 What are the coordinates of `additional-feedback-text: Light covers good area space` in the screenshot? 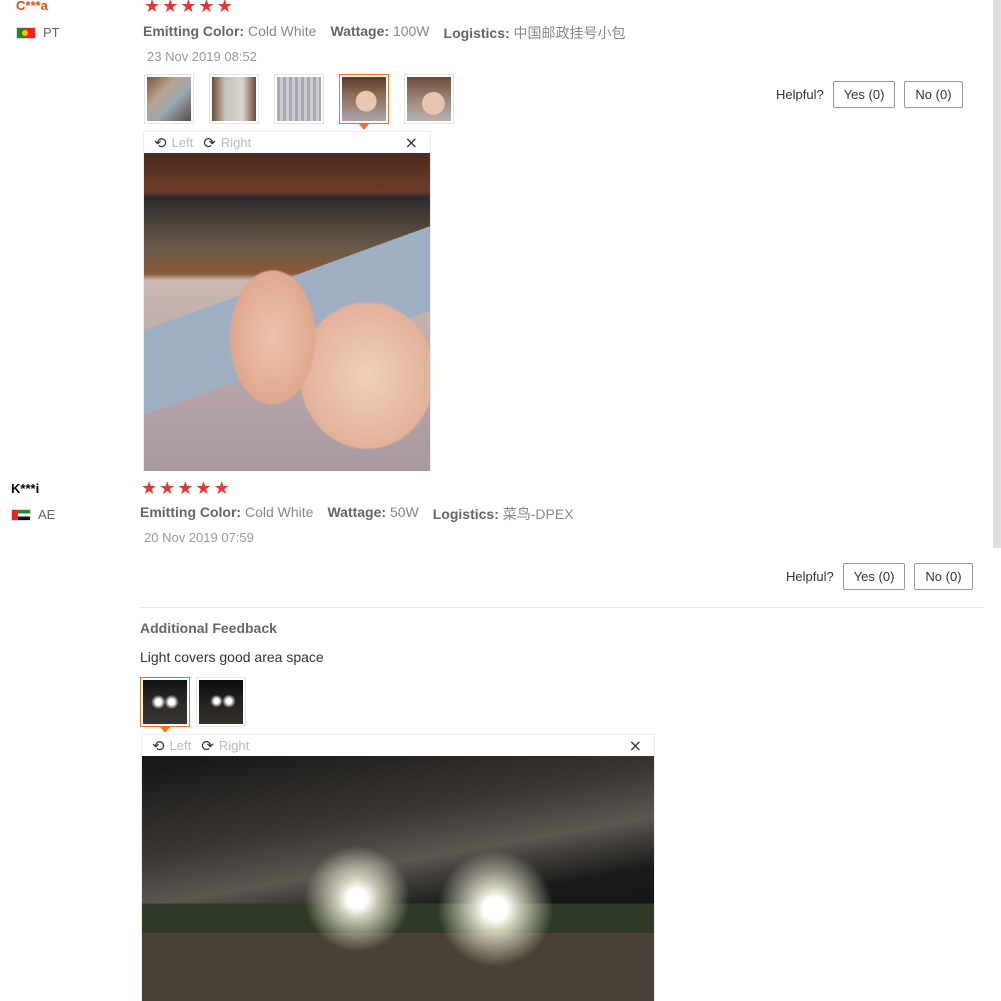 It's located at (232, 657).